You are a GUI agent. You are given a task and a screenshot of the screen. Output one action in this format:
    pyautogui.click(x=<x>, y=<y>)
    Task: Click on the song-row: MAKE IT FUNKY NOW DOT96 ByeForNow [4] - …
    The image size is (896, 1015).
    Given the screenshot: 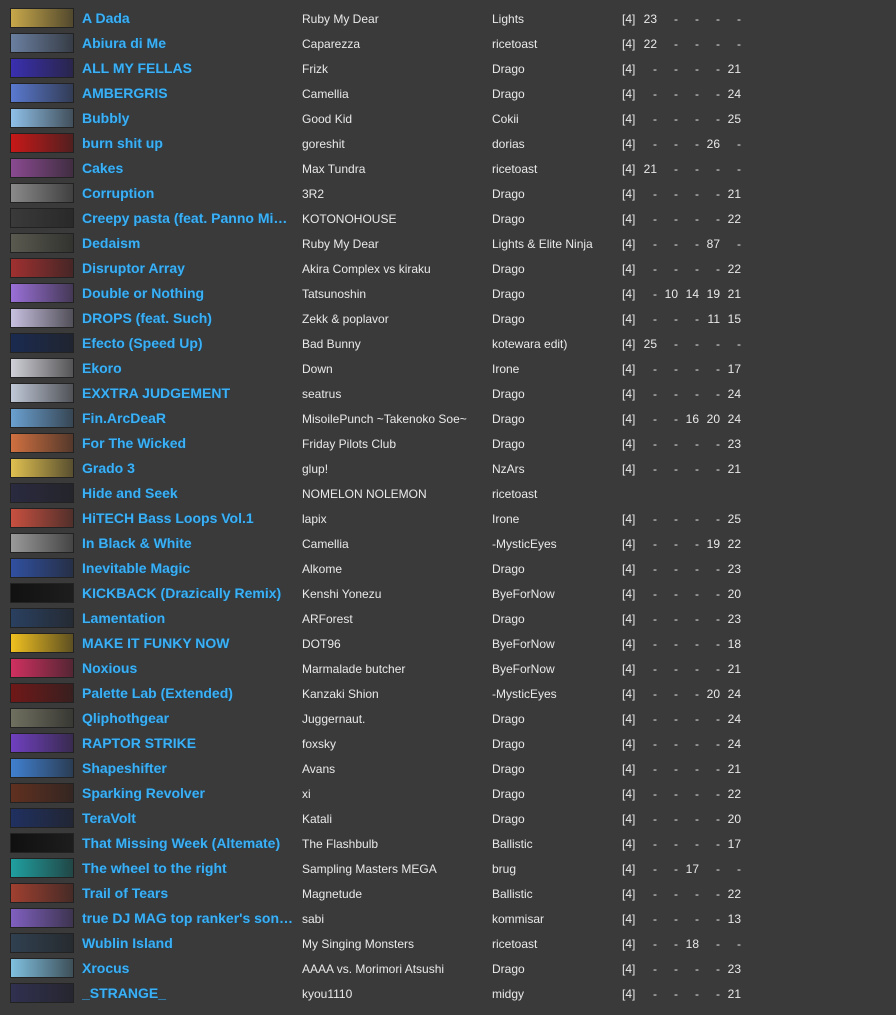 What is the action you would take?
    pyautogui.click(x=448, y=643)
    